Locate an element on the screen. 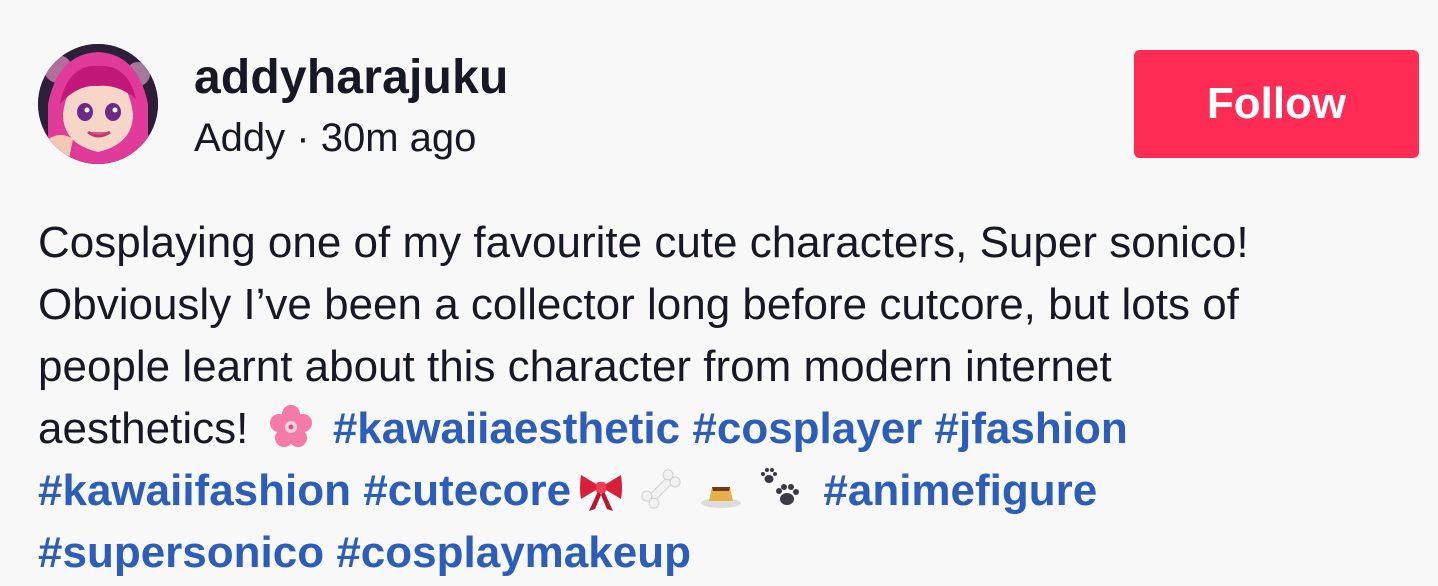 This screenshot has width=1438, height=586. time-ago: 30m ago is located at coordinates (398, 138).